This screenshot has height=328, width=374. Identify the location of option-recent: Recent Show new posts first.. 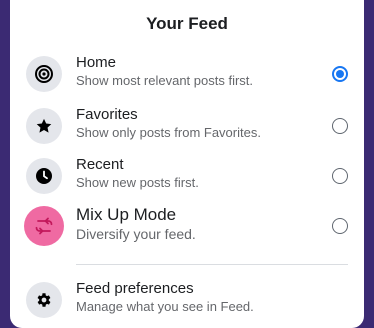
(191, 178).